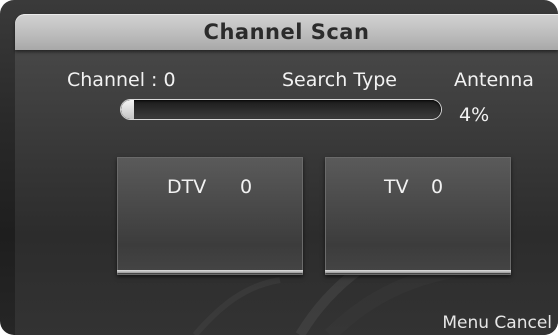 The width and height of the screenshot is (558, 335). I want to click on dtv-label: DTV, so click(187, 187).